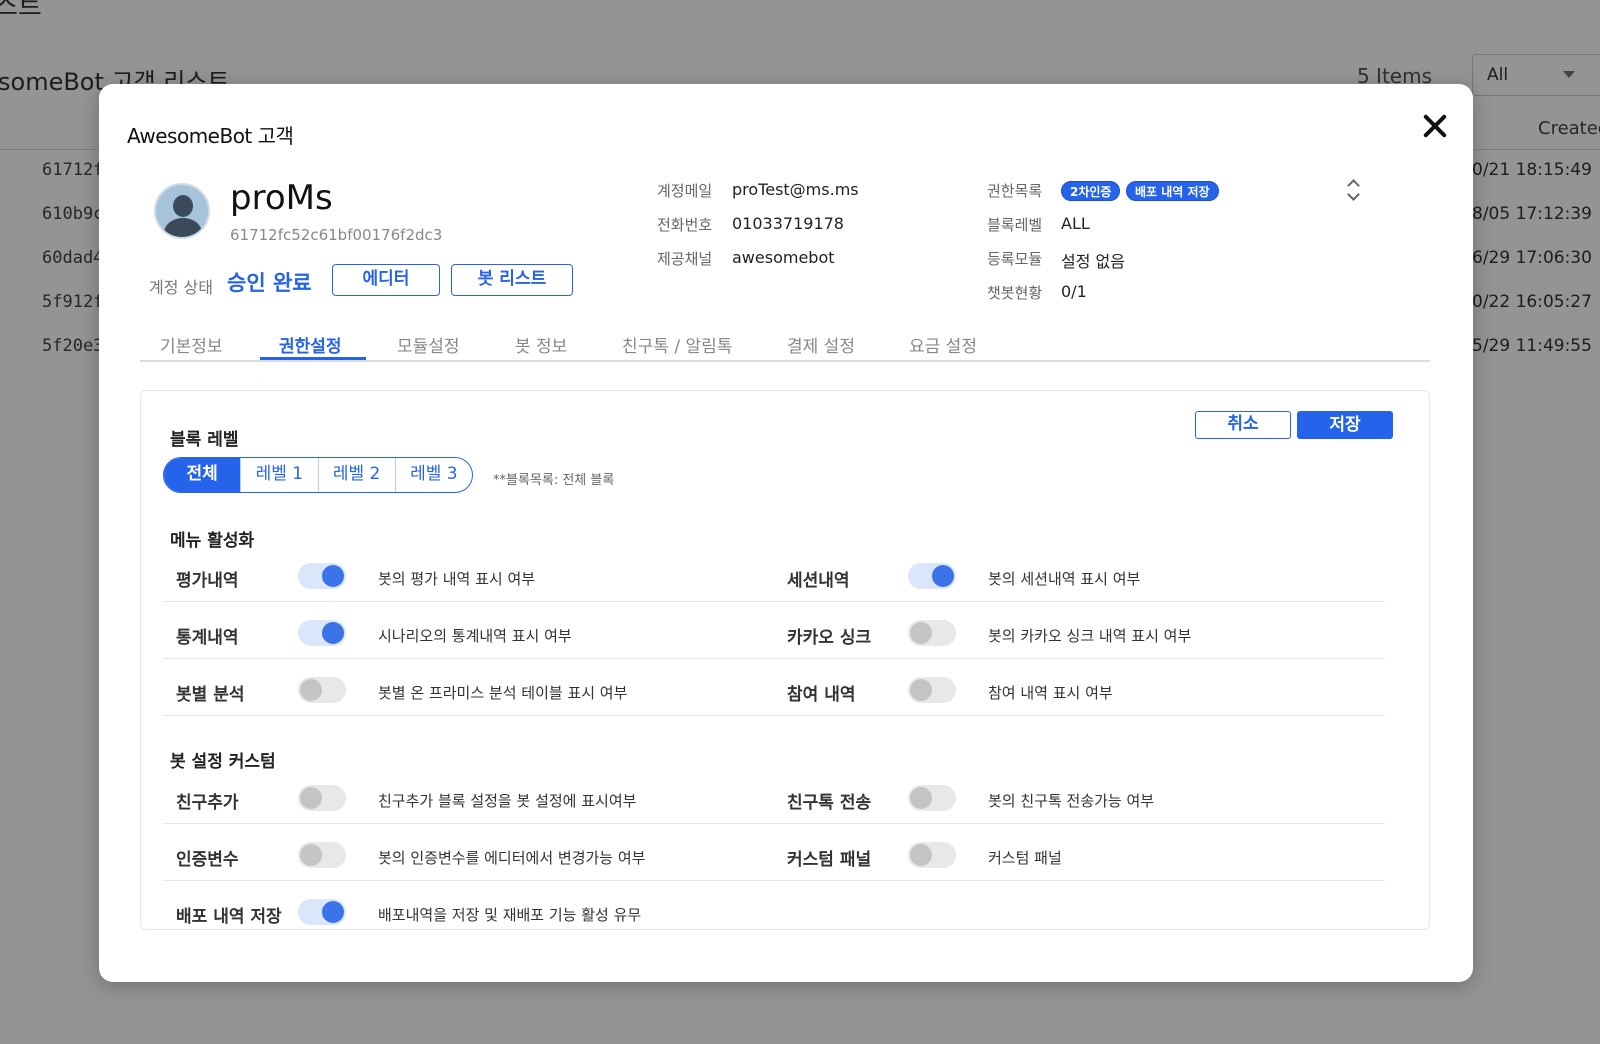 The width and height of the screenshot is (1600, 1044). I want to click on block-level-2: 레벨 2, so click(356, 475).